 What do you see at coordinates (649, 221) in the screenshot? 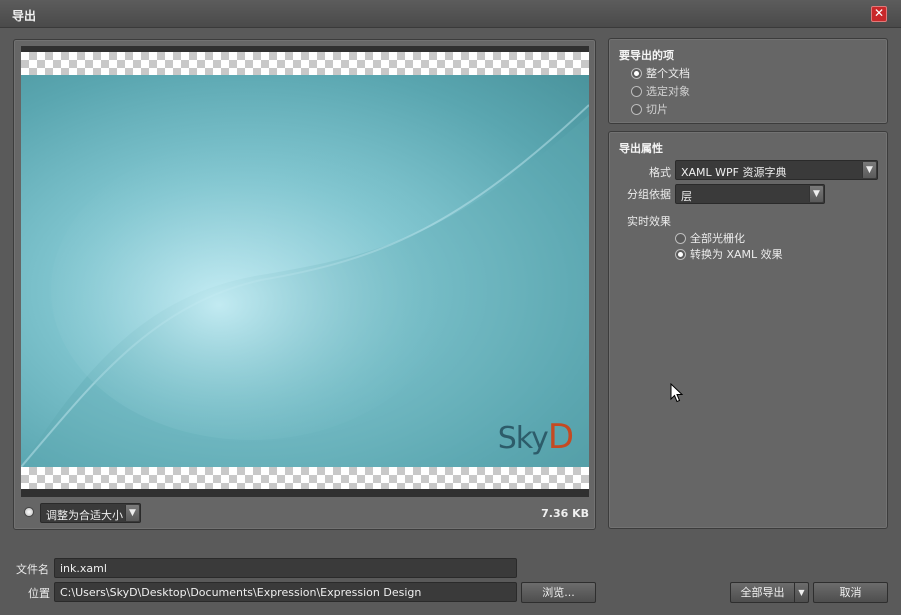
I see `live-effects-label: 实时效果` at bounding box center [649, 221].